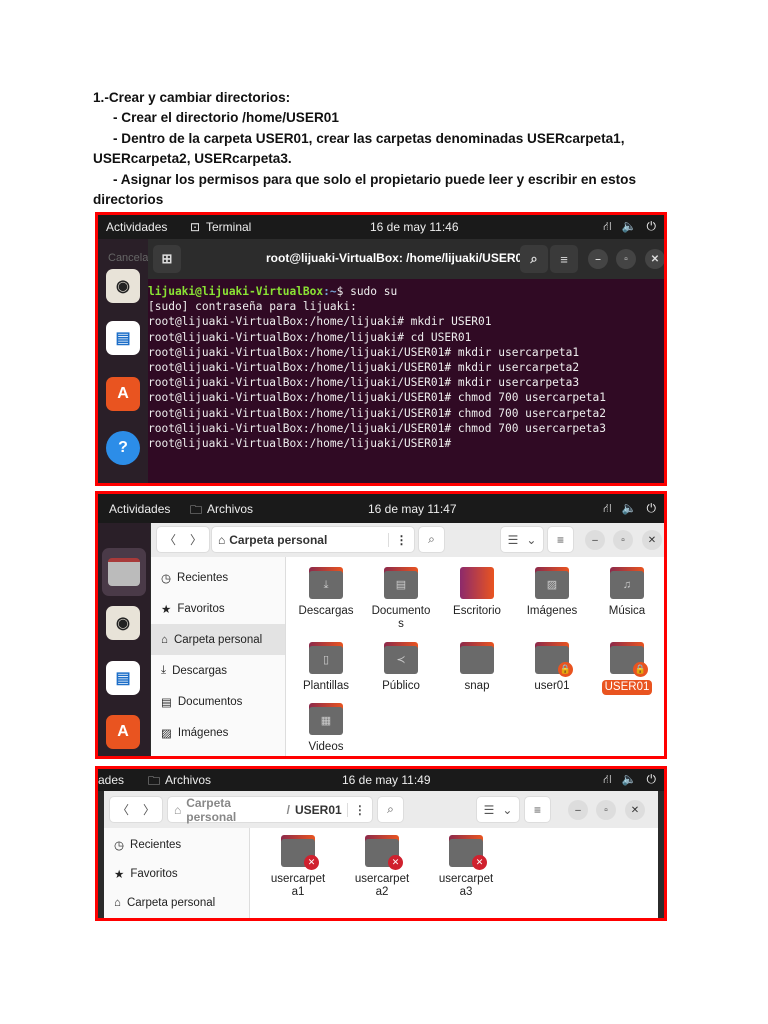 The image size is (768, 1024). What do you see at coordinates (278, 539) in the screenshot?
I see `location-label: Carpeta personal` at bounding box center [278, 539].